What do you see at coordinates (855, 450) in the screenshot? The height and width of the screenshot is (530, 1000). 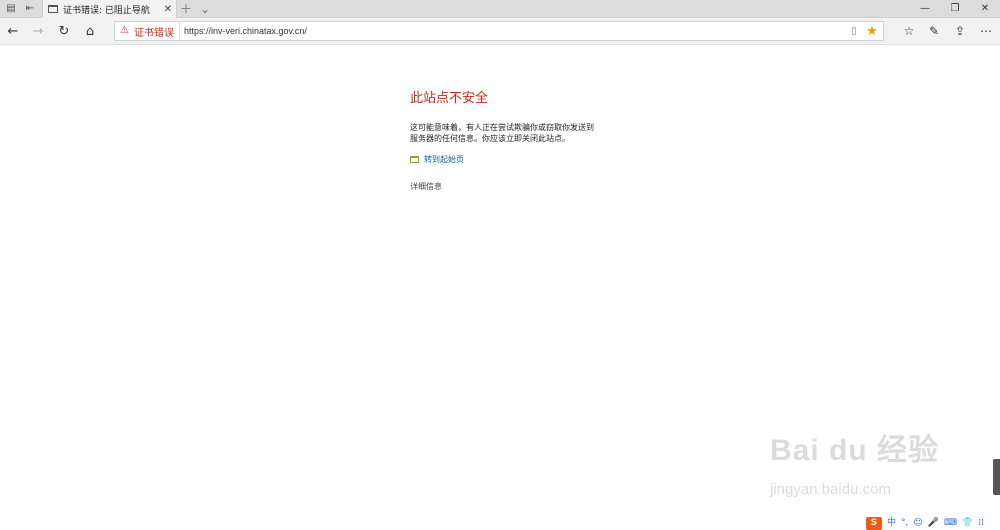 I see `watermark-logo: Bai du 经验` at bounding box center [855, 450].